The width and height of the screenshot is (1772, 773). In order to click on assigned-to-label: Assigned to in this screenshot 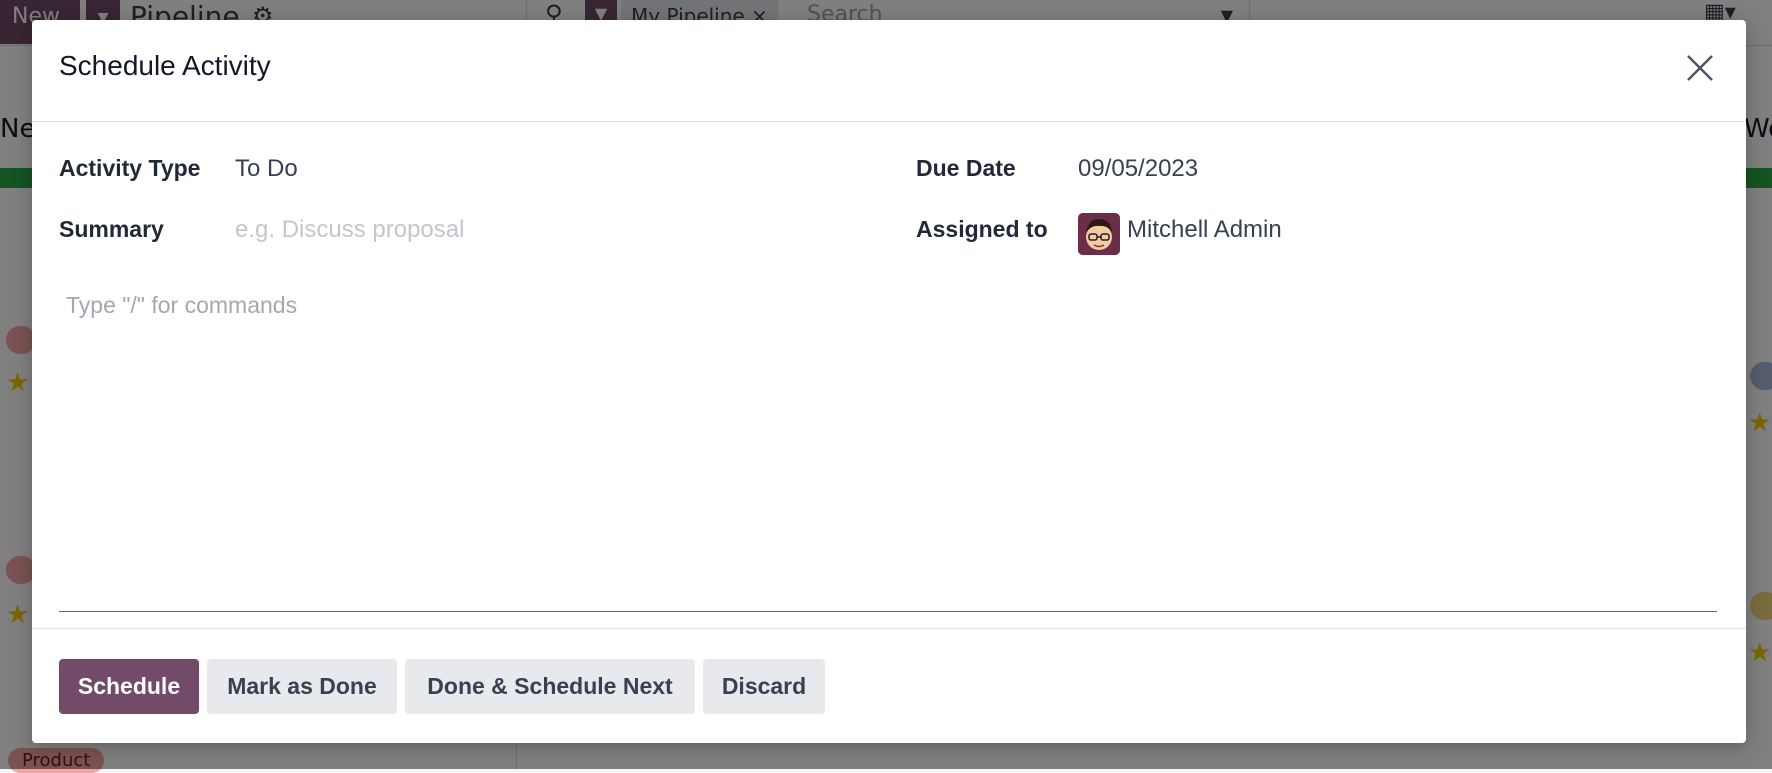, I will do `click(982, 229)`.